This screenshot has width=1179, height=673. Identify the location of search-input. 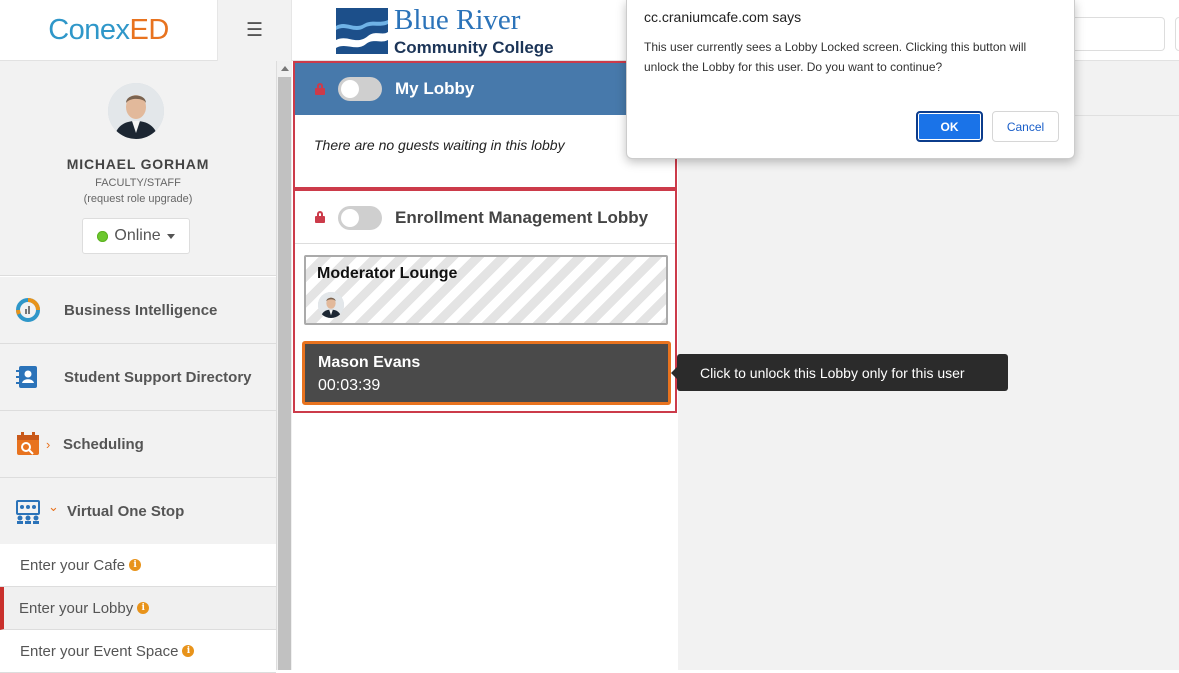
(1116, 34).